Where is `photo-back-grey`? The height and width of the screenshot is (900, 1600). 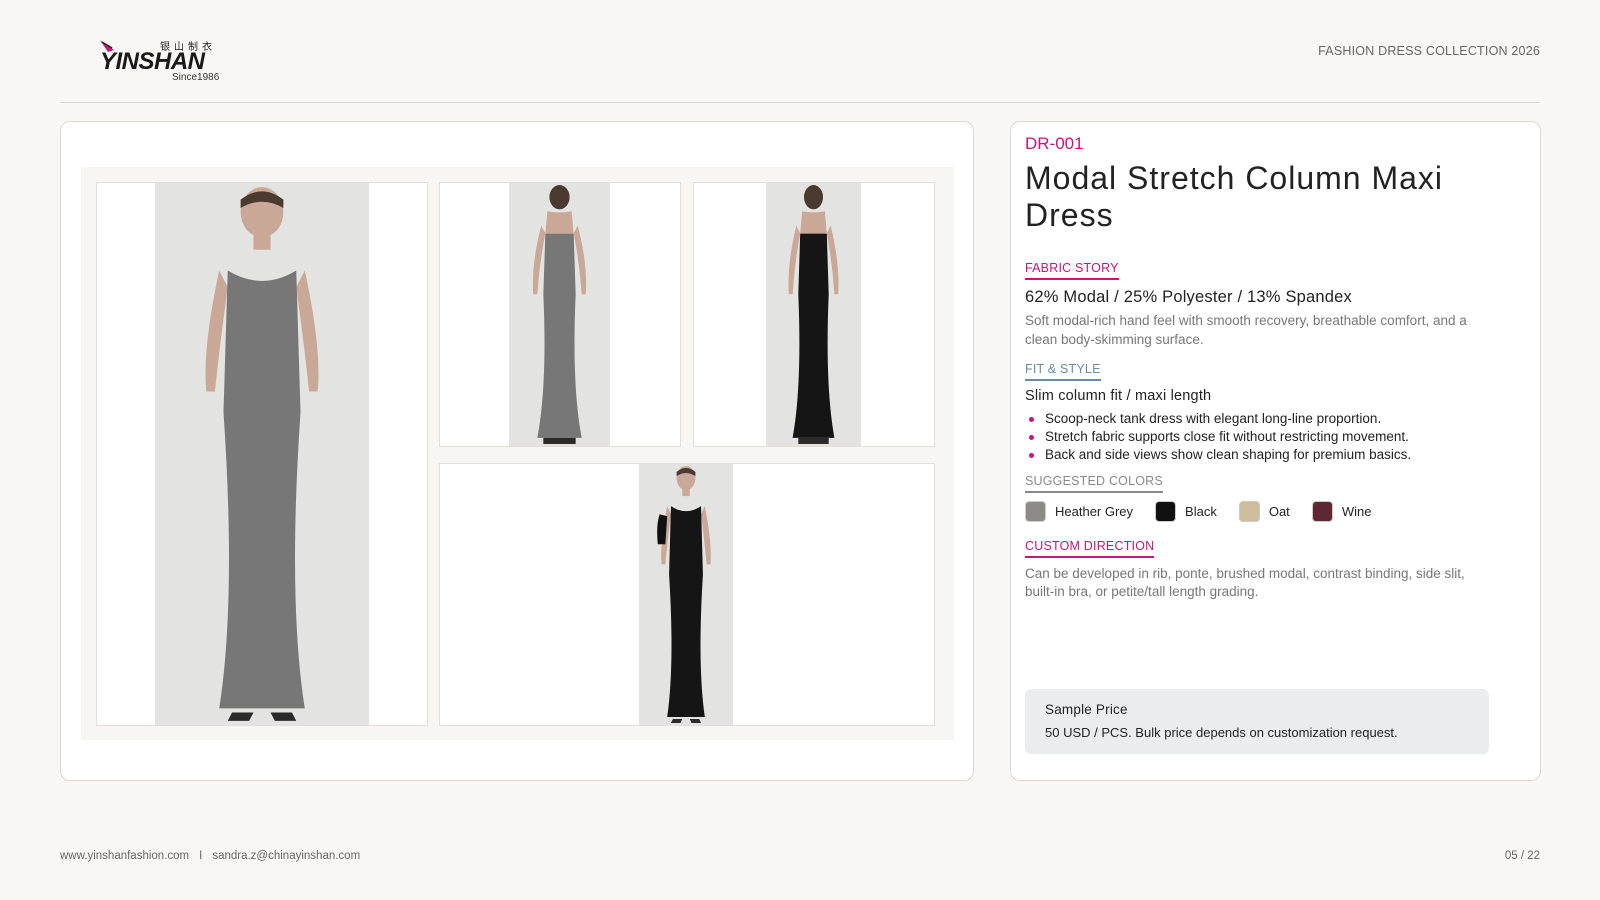 photo-back-grey is located at coordinates (560, 314).